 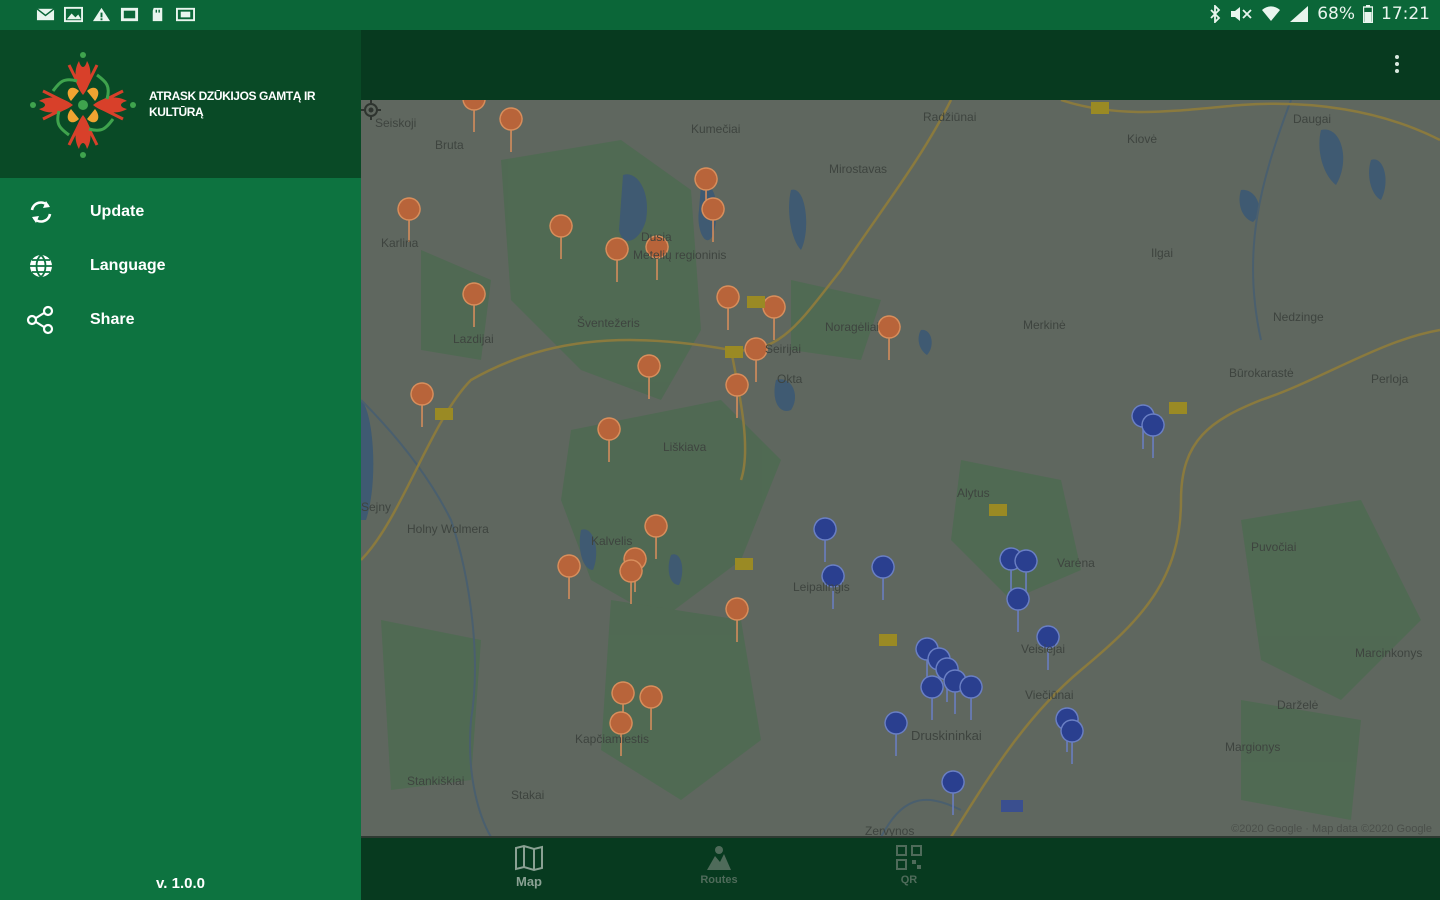 What do you see at coordinates (909, 857) in the screenshot?
I see `qr-icon` at bounding box center [909, 857].